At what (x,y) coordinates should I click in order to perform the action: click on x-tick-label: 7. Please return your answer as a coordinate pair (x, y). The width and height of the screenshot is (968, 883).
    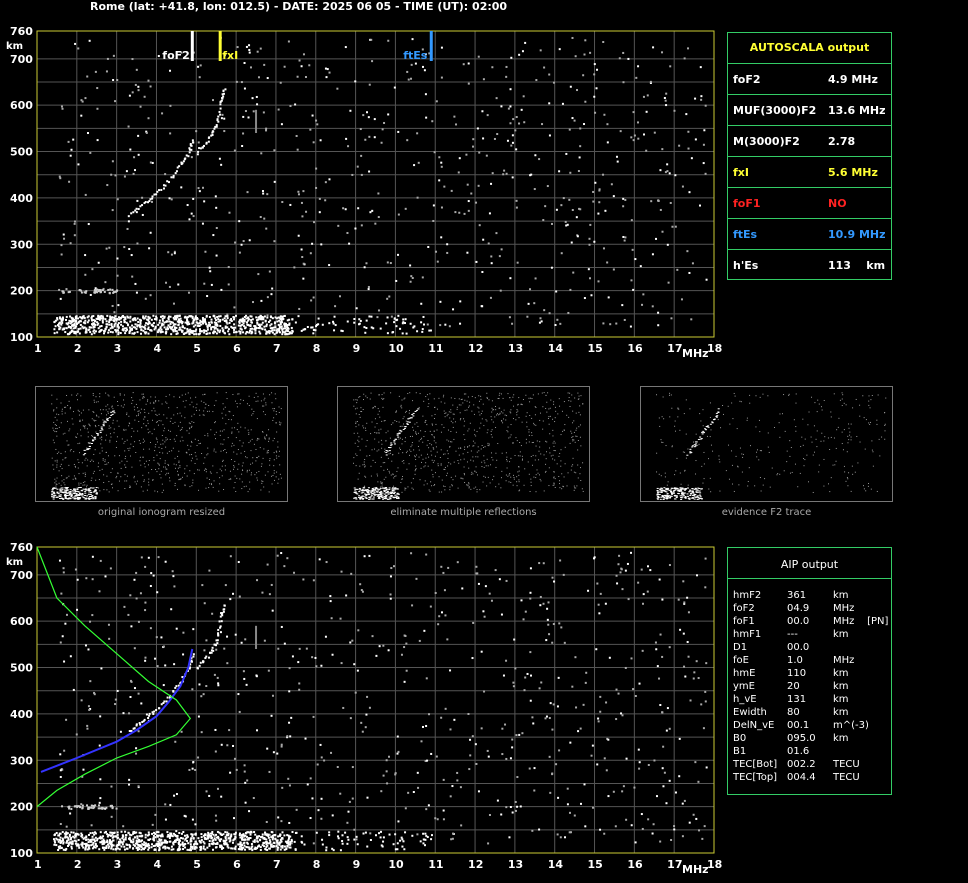
    Looking at the image, I should click on (277, 348).